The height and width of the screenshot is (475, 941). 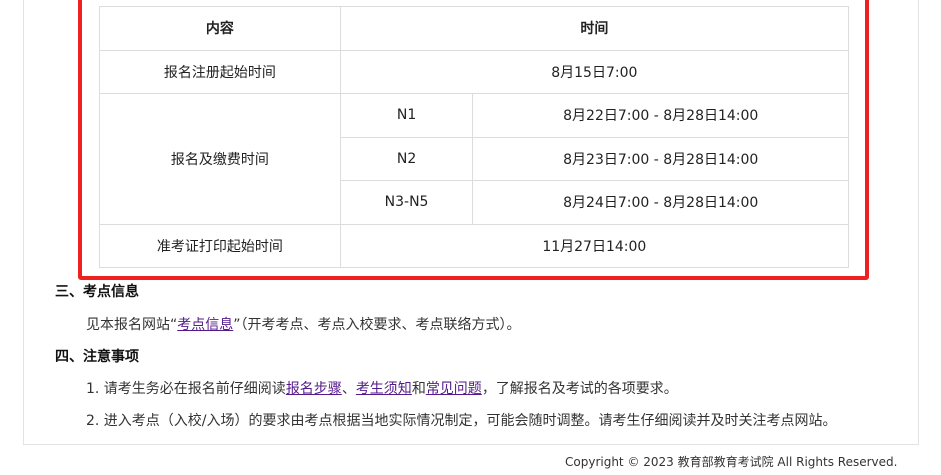 I want to click on registration-steps-link: 报名步骤, so click(x=314, y=389).